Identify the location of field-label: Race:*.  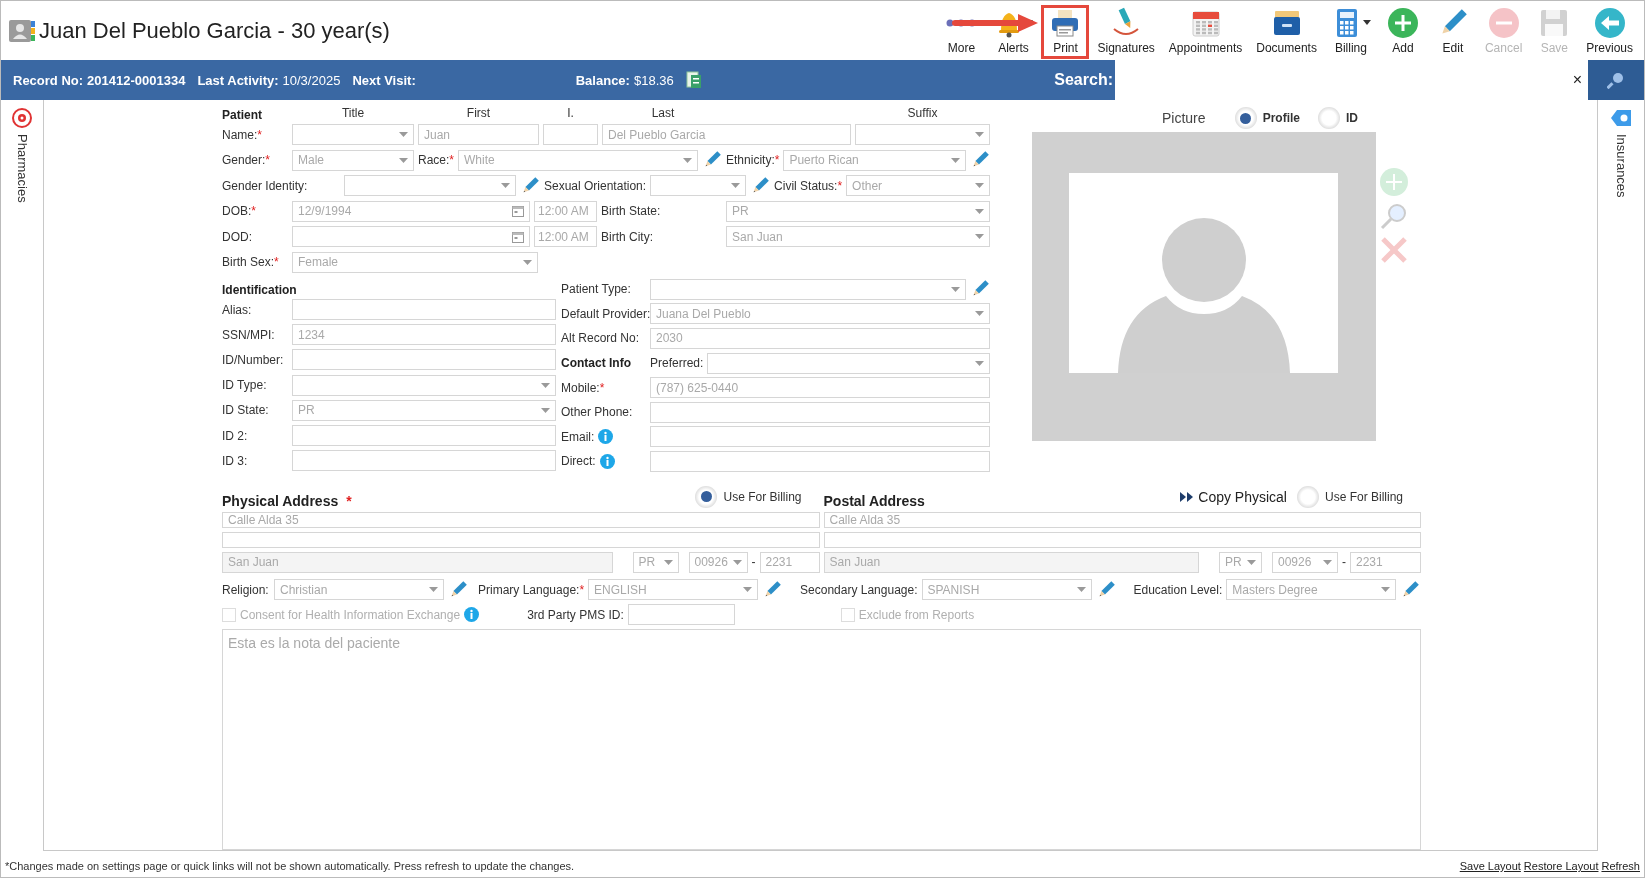
(436, 160).